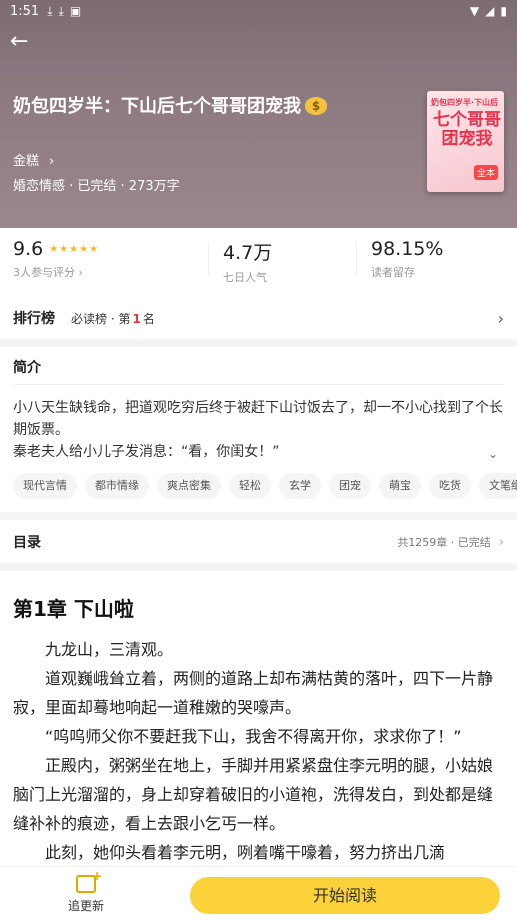 This screenshot has width=517, height=920. Describe the element at coordinates (316, 106) in the screenshot. I see `coin-icon: $` at that location.